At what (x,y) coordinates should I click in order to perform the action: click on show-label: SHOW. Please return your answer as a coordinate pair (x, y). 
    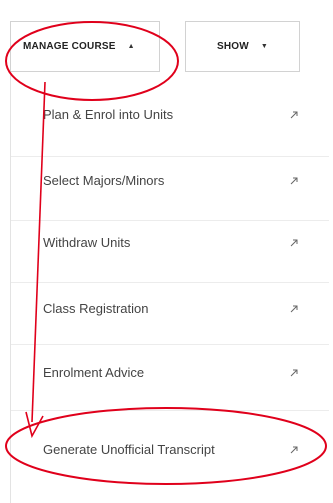
    Looking at the image, I should click on (232, 46).